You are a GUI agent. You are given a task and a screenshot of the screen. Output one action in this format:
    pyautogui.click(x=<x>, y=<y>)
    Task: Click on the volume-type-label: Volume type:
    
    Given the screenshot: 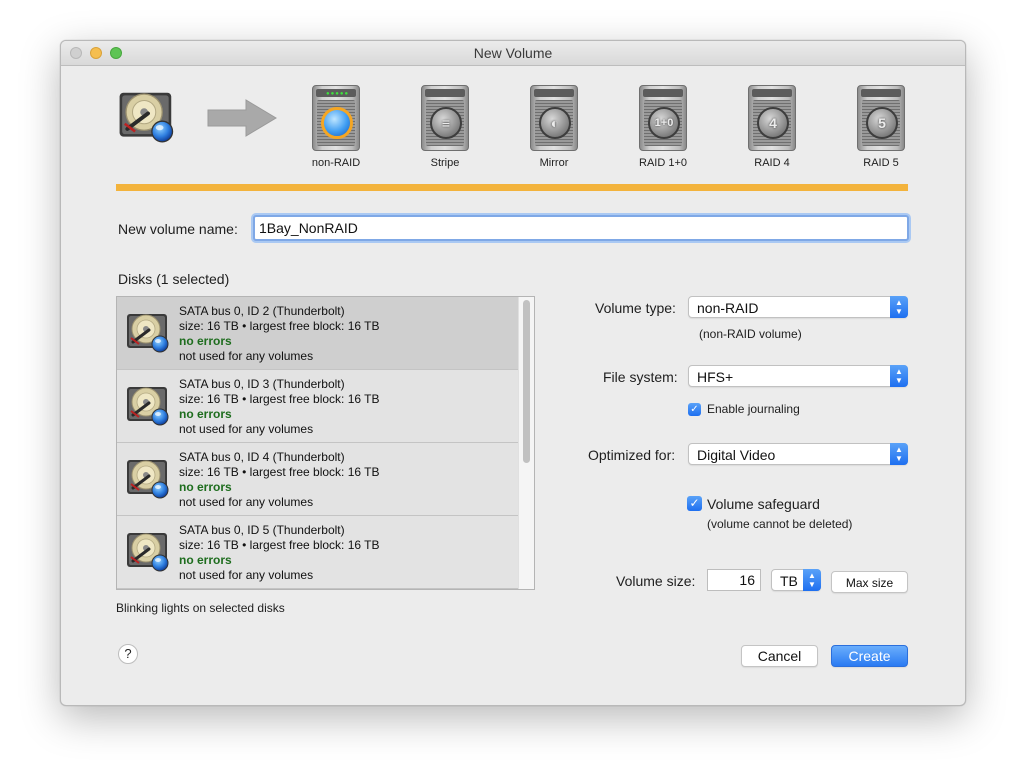 What is the action you would take?
    pyautogui.click(x=635, y=308)
    